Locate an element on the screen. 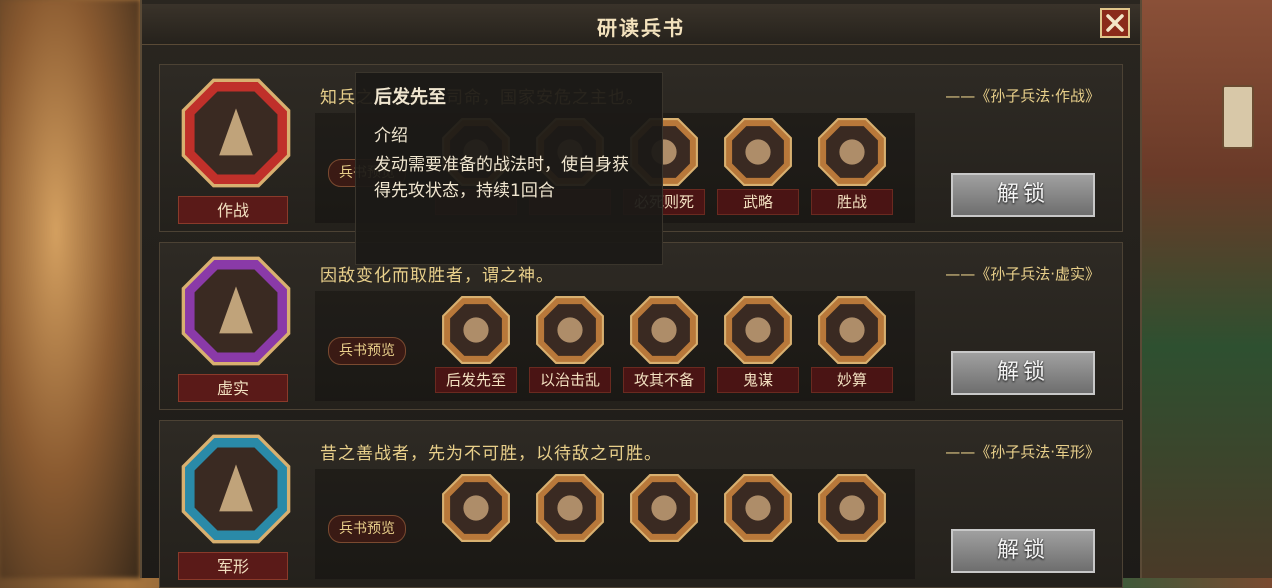 This screenshot has width=1272, height=588. skill-item: 攻其不备 is located at coordinates (664, 344).